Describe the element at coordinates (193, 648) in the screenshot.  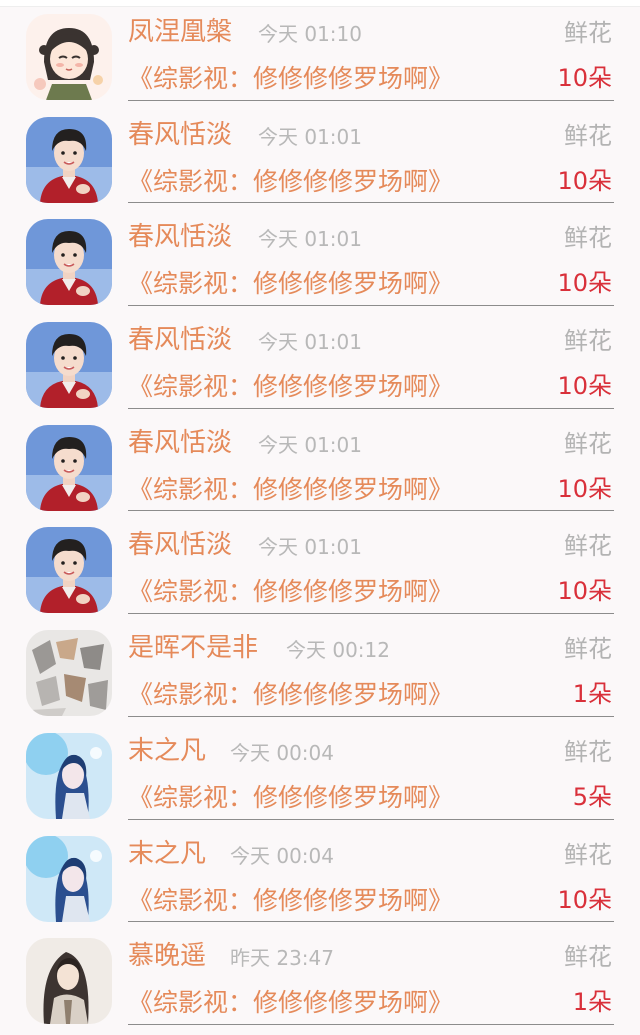
I see `sender-name: 是晖不是非` at that location.